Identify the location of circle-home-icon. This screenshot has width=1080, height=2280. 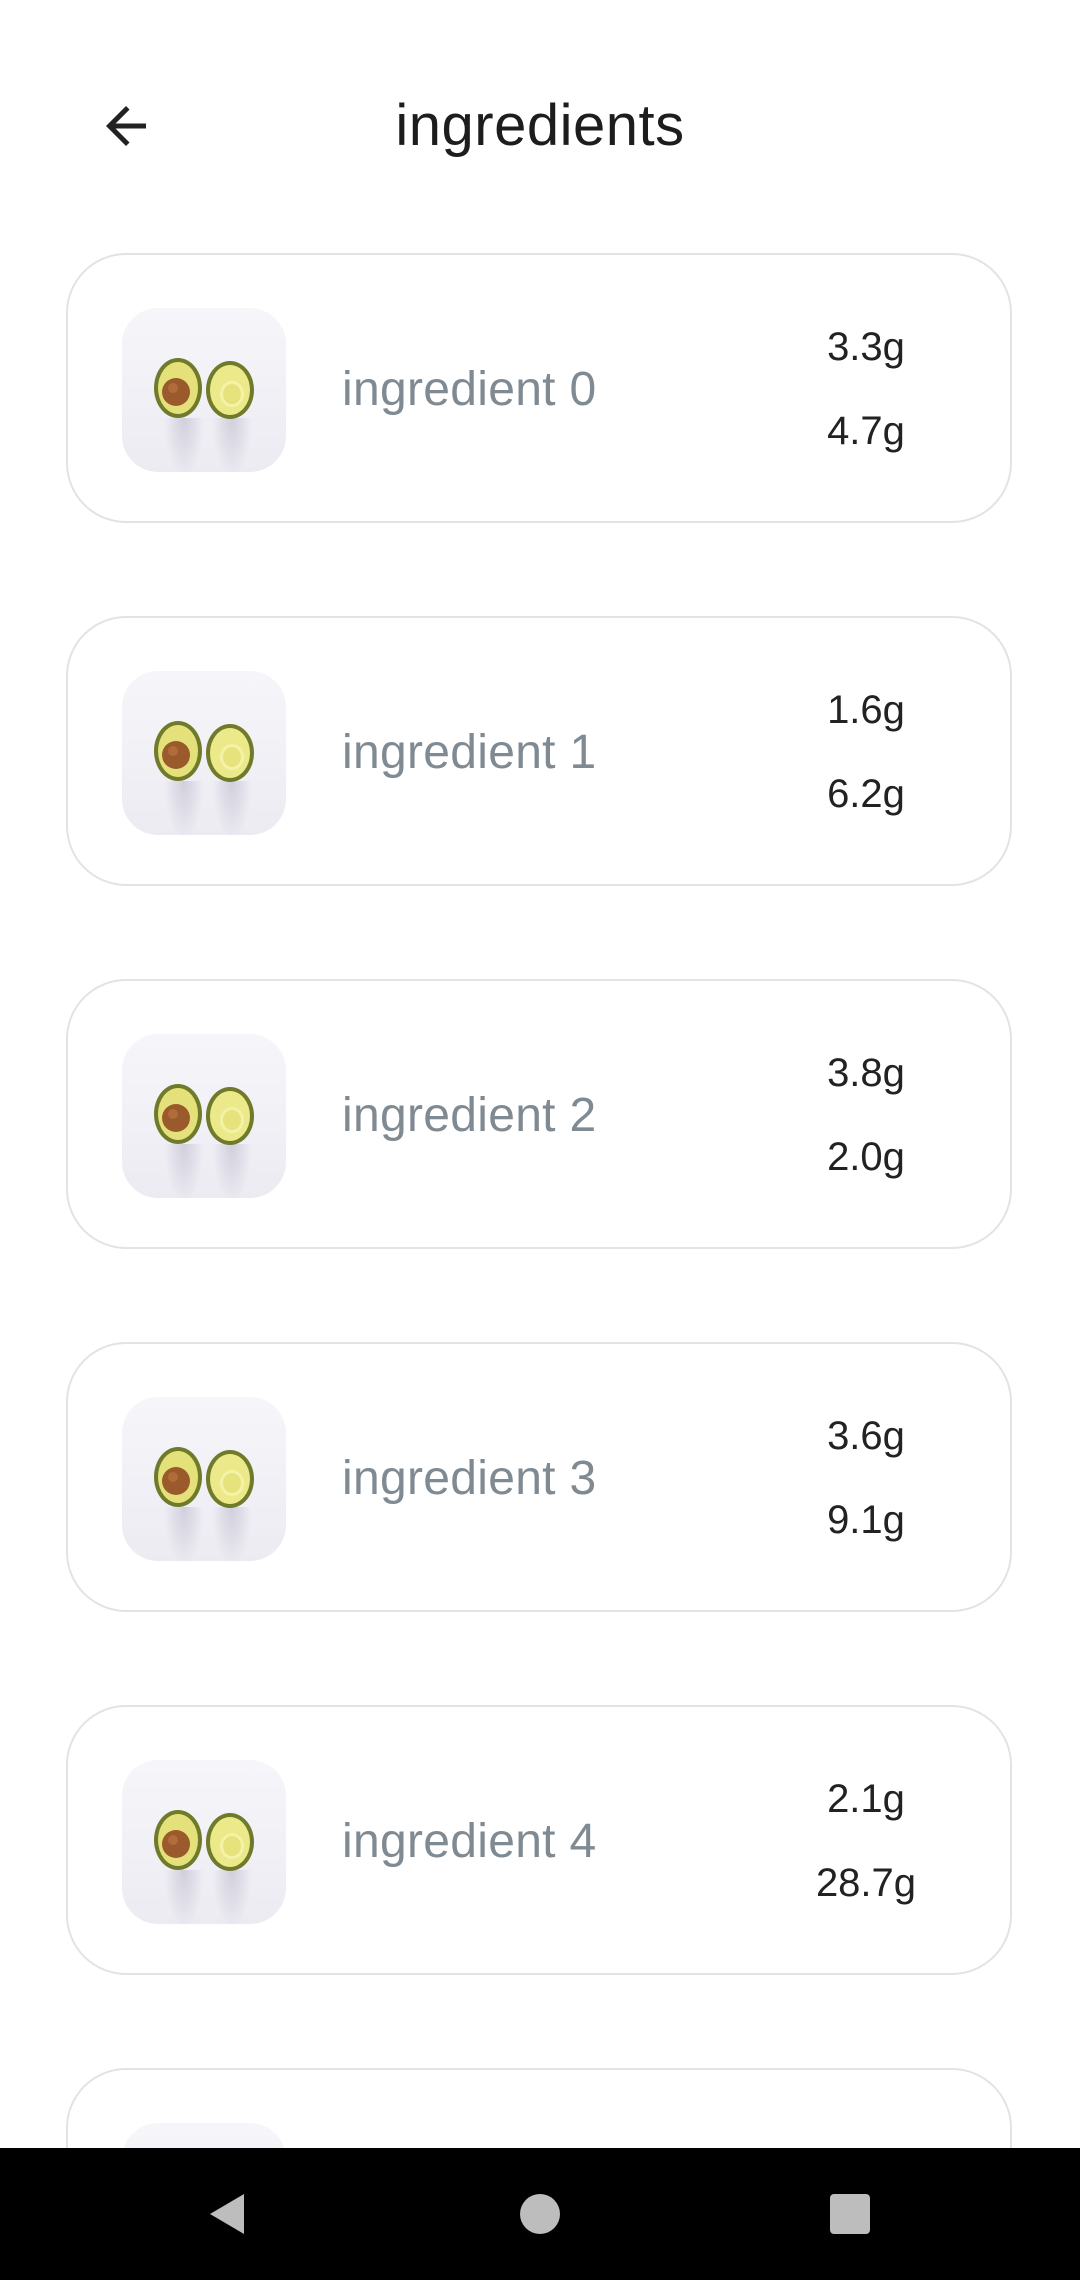
(540, 2214).